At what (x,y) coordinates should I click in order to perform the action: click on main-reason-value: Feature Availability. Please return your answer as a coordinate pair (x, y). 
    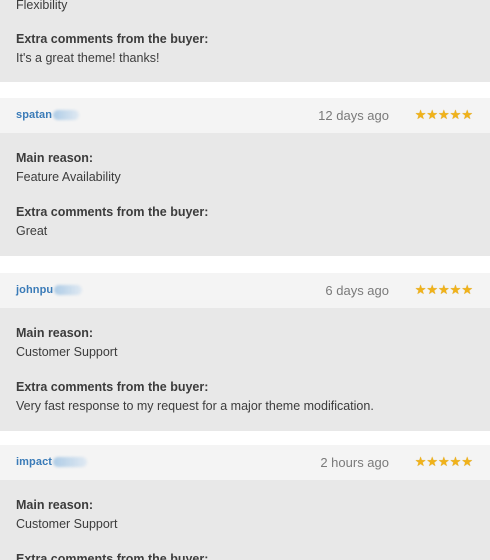
    Looking at the image, I should click on (68, 177).